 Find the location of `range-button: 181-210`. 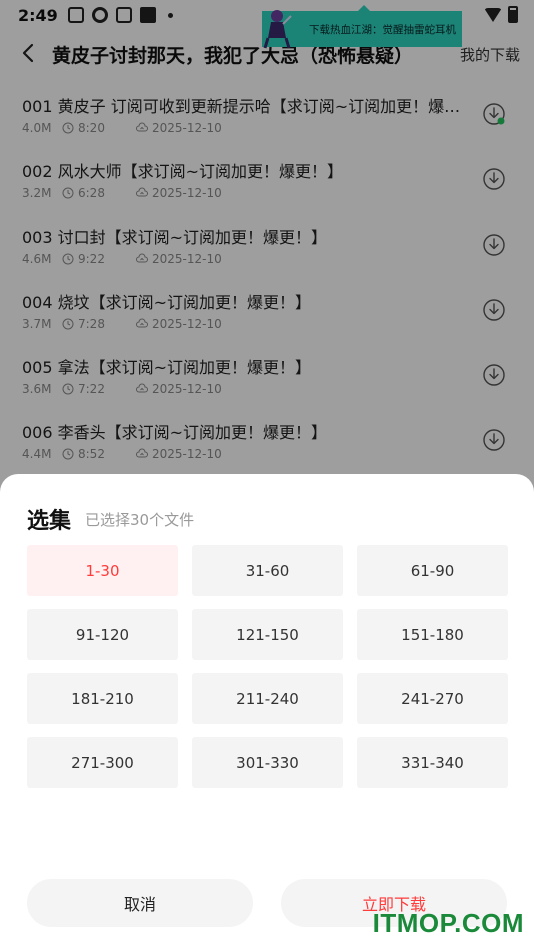

range-button: 181-210 is located at coordinates (102, 698).